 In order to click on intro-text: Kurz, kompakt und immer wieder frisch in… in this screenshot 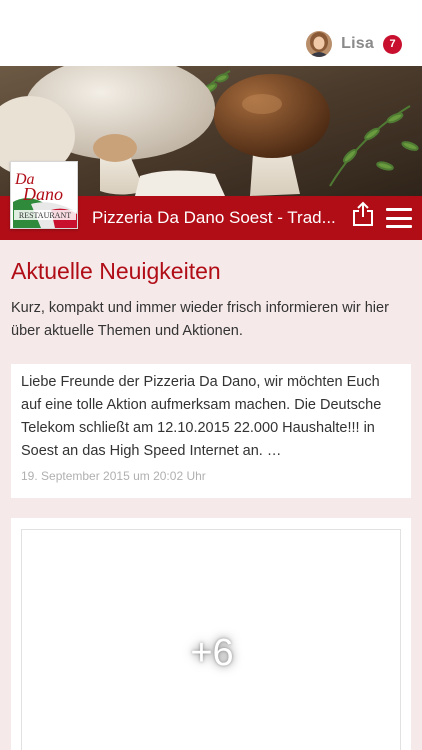, I will do `click(200, 319)`.